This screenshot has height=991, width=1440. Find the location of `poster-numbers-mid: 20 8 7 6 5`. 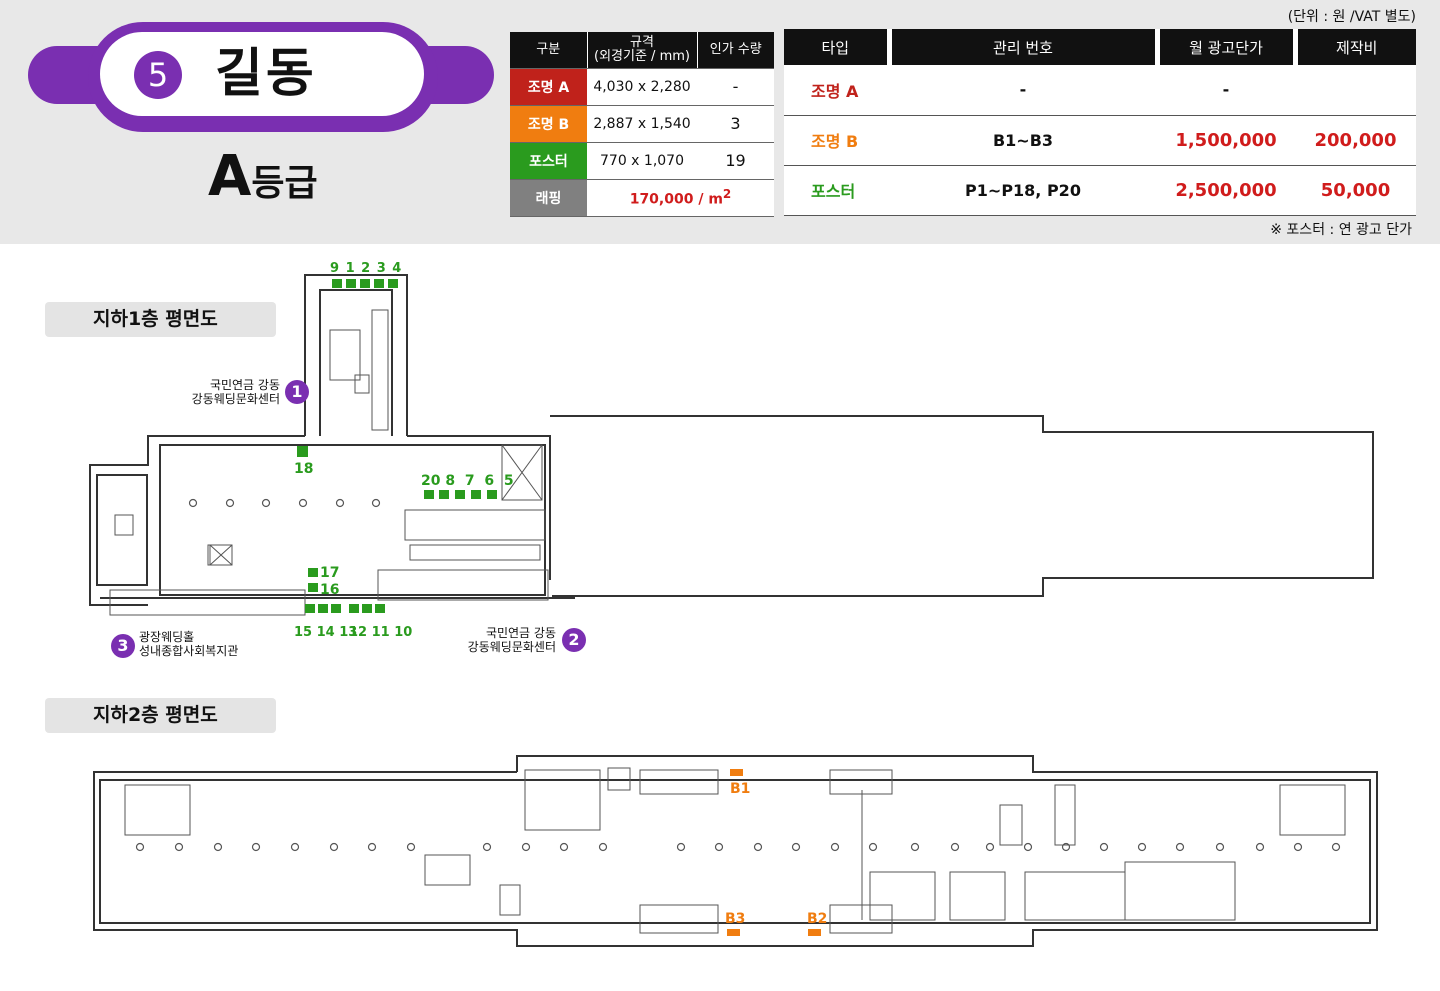

poster-numbers-mid: 20 8 7 6 5 is located at coordinates (467, 481).